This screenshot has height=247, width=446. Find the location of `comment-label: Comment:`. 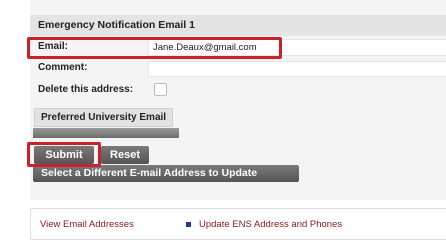

comment-label: Comment: is located at coordinates (63, 67).